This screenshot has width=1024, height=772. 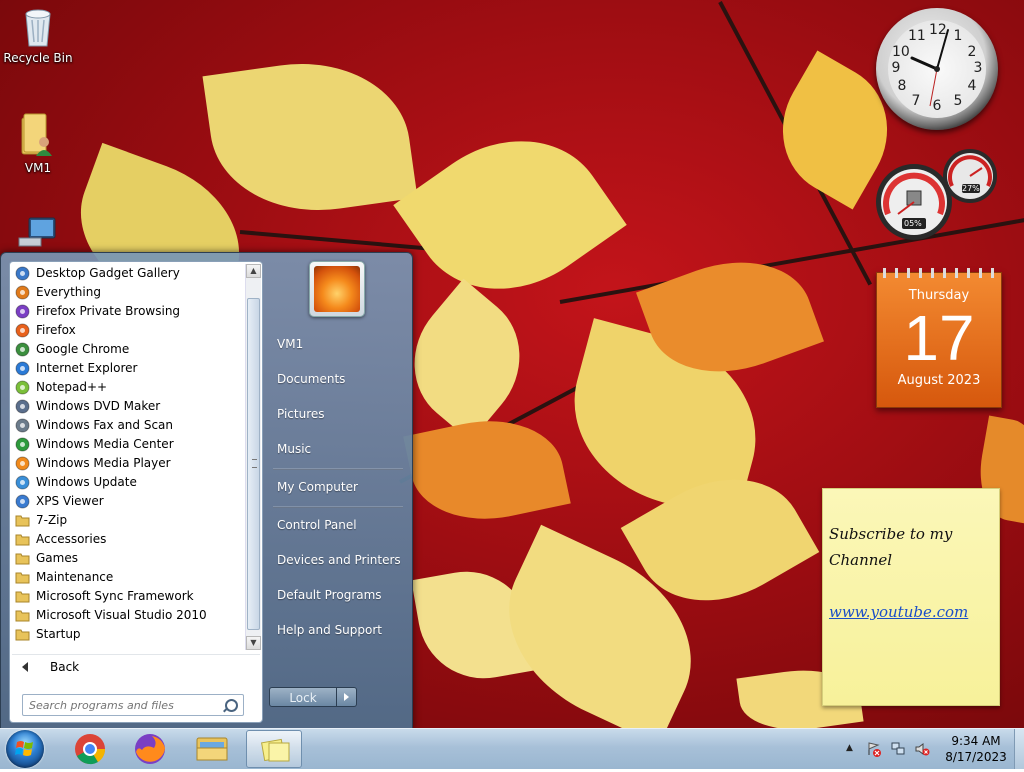 What do you see at coordinates (971, 188) in the screenshot?
I see `memory-percent: 27%` at bounding box center [971, 188].